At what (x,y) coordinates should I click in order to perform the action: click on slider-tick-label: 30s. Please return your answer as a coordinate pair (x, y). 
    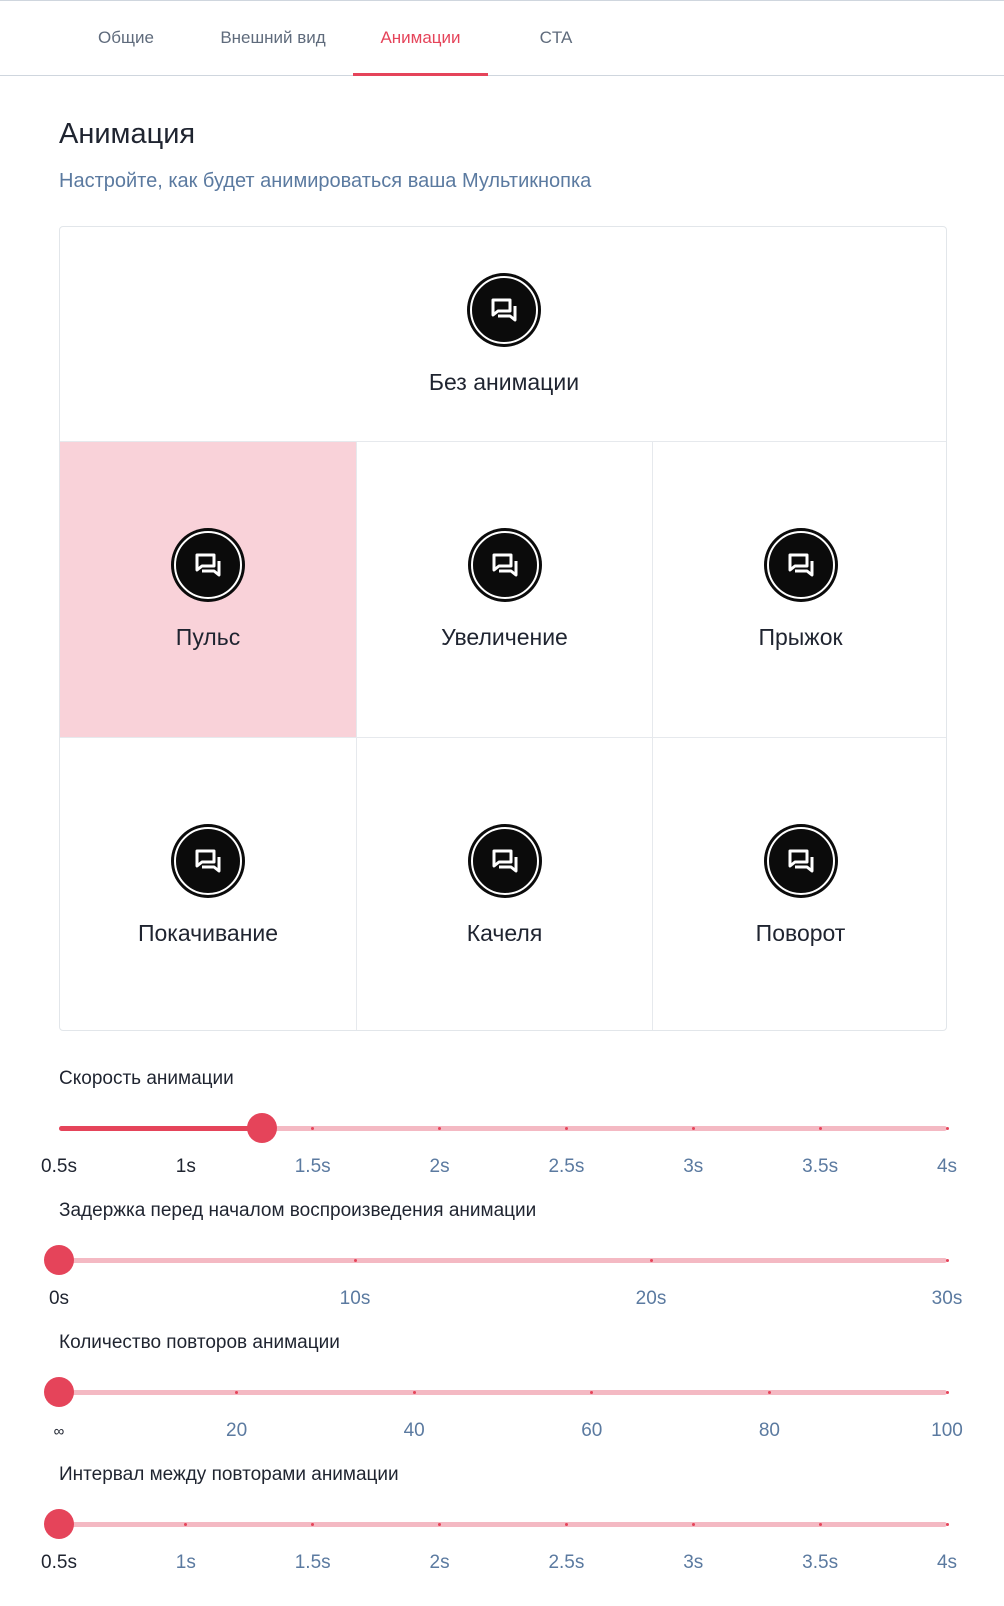
    Looking at the image, I should click on (947, 1298).